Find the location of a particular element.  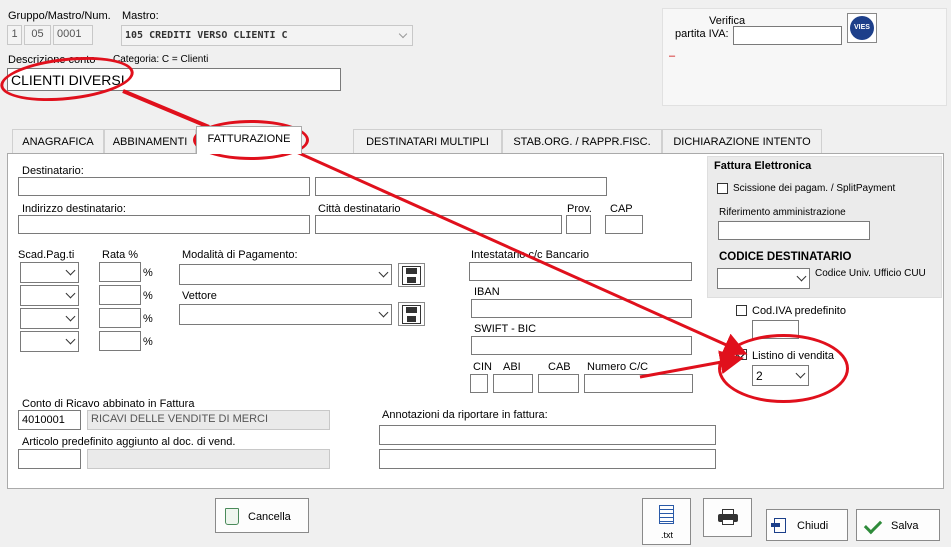

recycle-bin-icon is located at coordinates (232, 516).